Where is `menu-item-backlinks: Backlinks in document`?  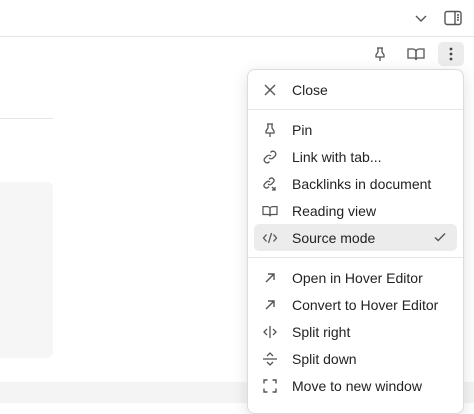 menu-item-backlinks: Backlinks in document is located at coordinates (355, 183).